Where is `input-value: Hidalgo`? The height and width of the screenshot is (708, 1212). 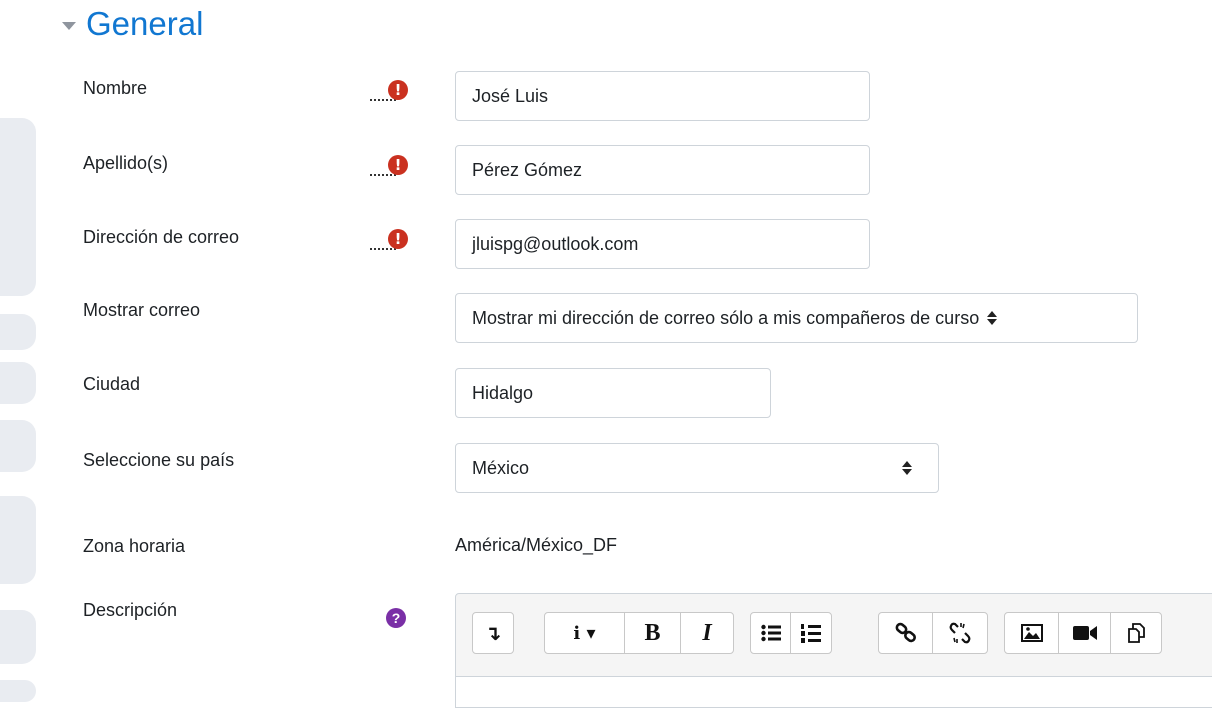
input-value: Hidalgo is located at coordinates (503, 392).